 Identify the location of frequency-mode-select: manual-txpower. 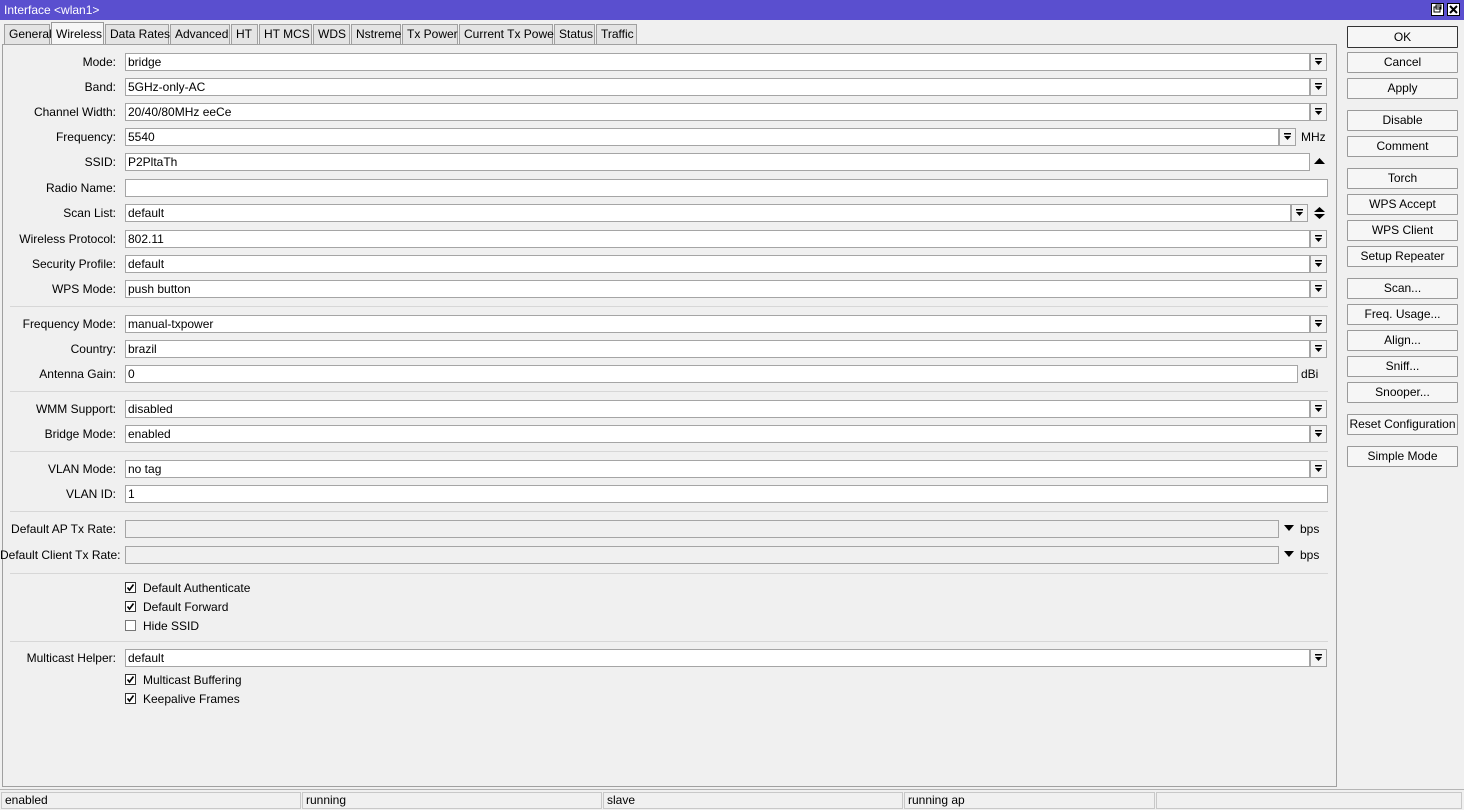
(717, 324).